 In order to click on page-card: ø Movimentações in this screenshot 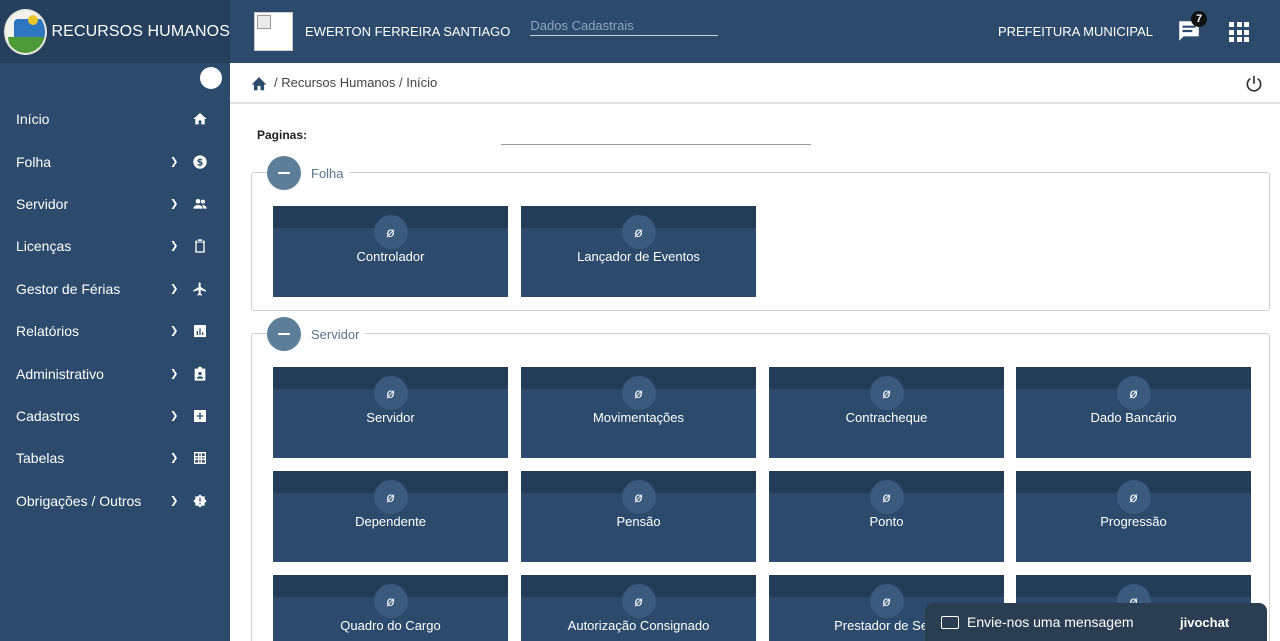, I will do `click(638, 412)`.